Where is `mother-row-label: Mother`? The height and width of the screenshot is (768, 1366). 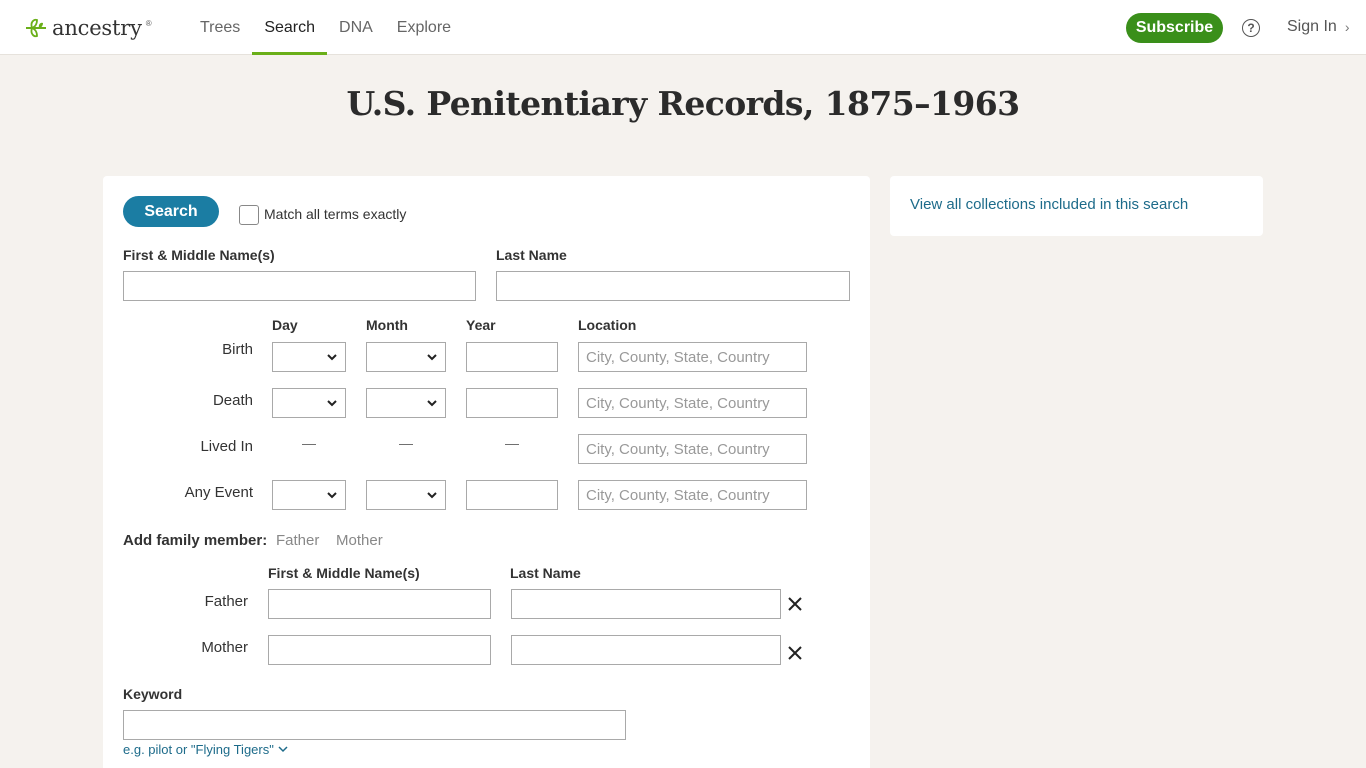 mother-row-label: Mother is located at coordinates (224, 647).